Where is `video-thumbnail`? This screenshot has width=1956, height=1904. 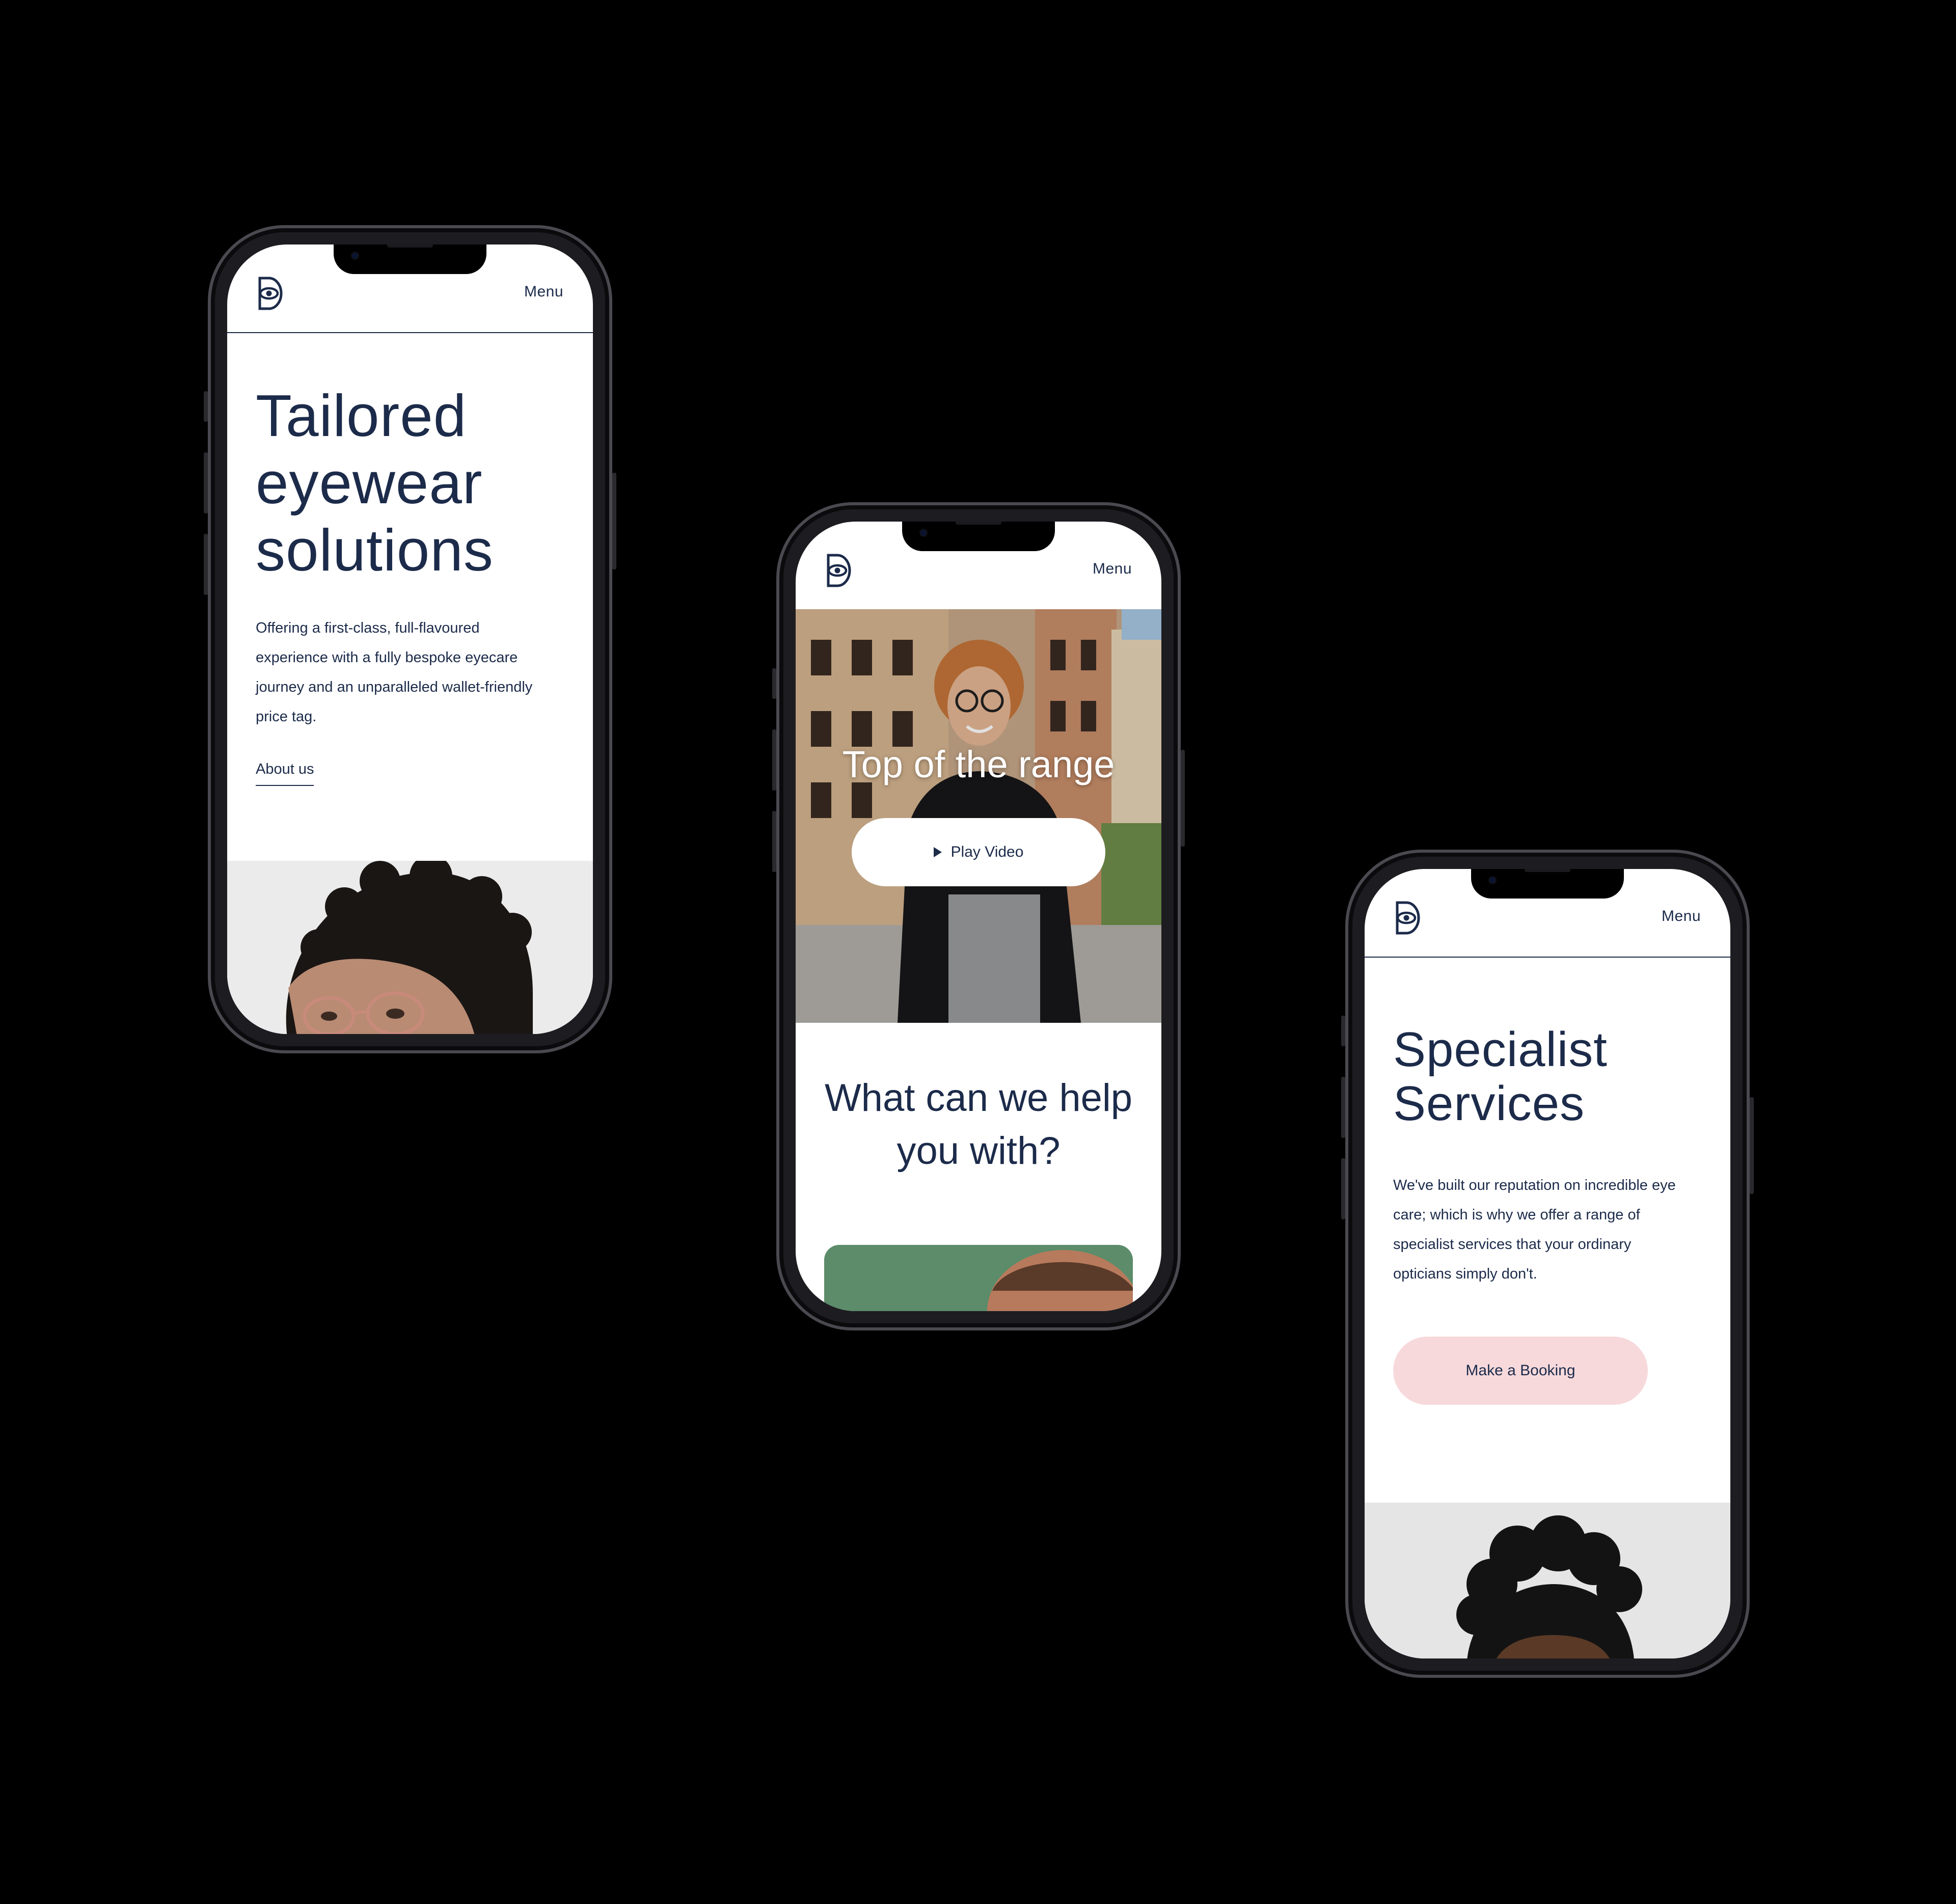
video-thumbnail is located at coordinates (978, 816).